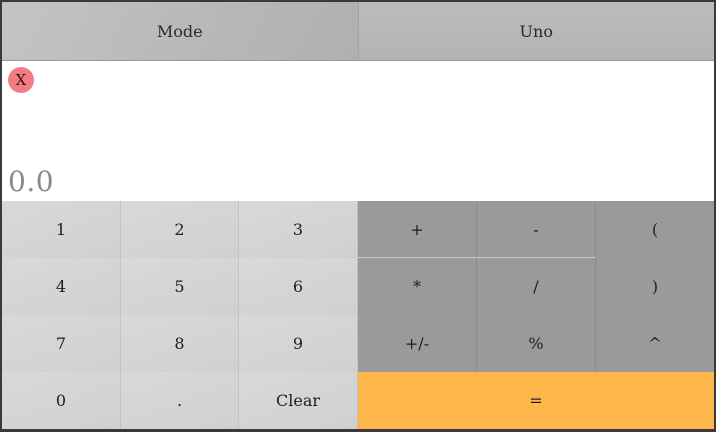  I want to click on key-power: ^, so click(655, 343).